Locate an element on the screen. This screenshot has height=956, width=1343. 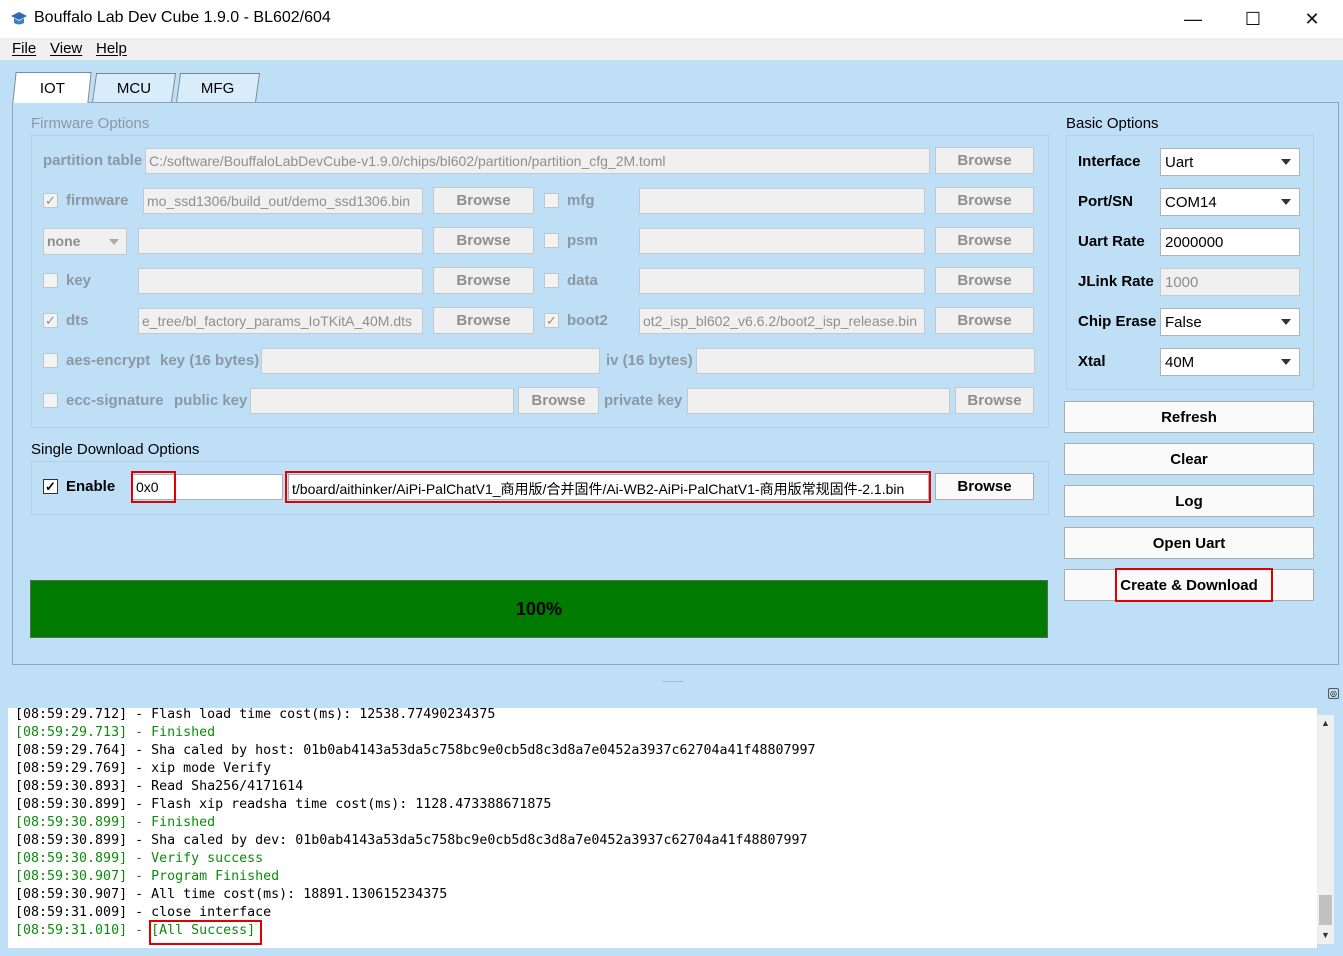
boot2-label: boot2 is located at coordinates (587, 320).